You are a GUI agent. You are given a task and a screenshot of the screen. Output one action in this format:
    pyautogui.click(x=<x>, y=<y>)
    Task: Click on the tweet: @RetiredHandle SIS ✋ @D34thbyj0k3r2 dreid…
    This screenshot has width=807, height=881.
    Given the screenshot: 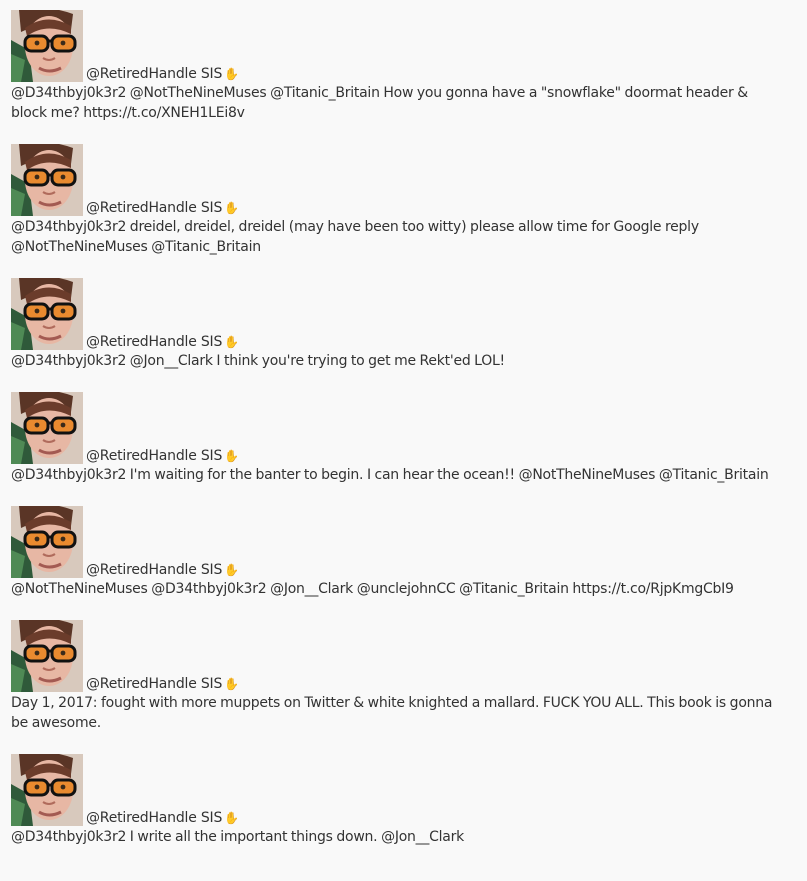 What is the action you would take?
    pyautogui.click(x=403, y=200)
    